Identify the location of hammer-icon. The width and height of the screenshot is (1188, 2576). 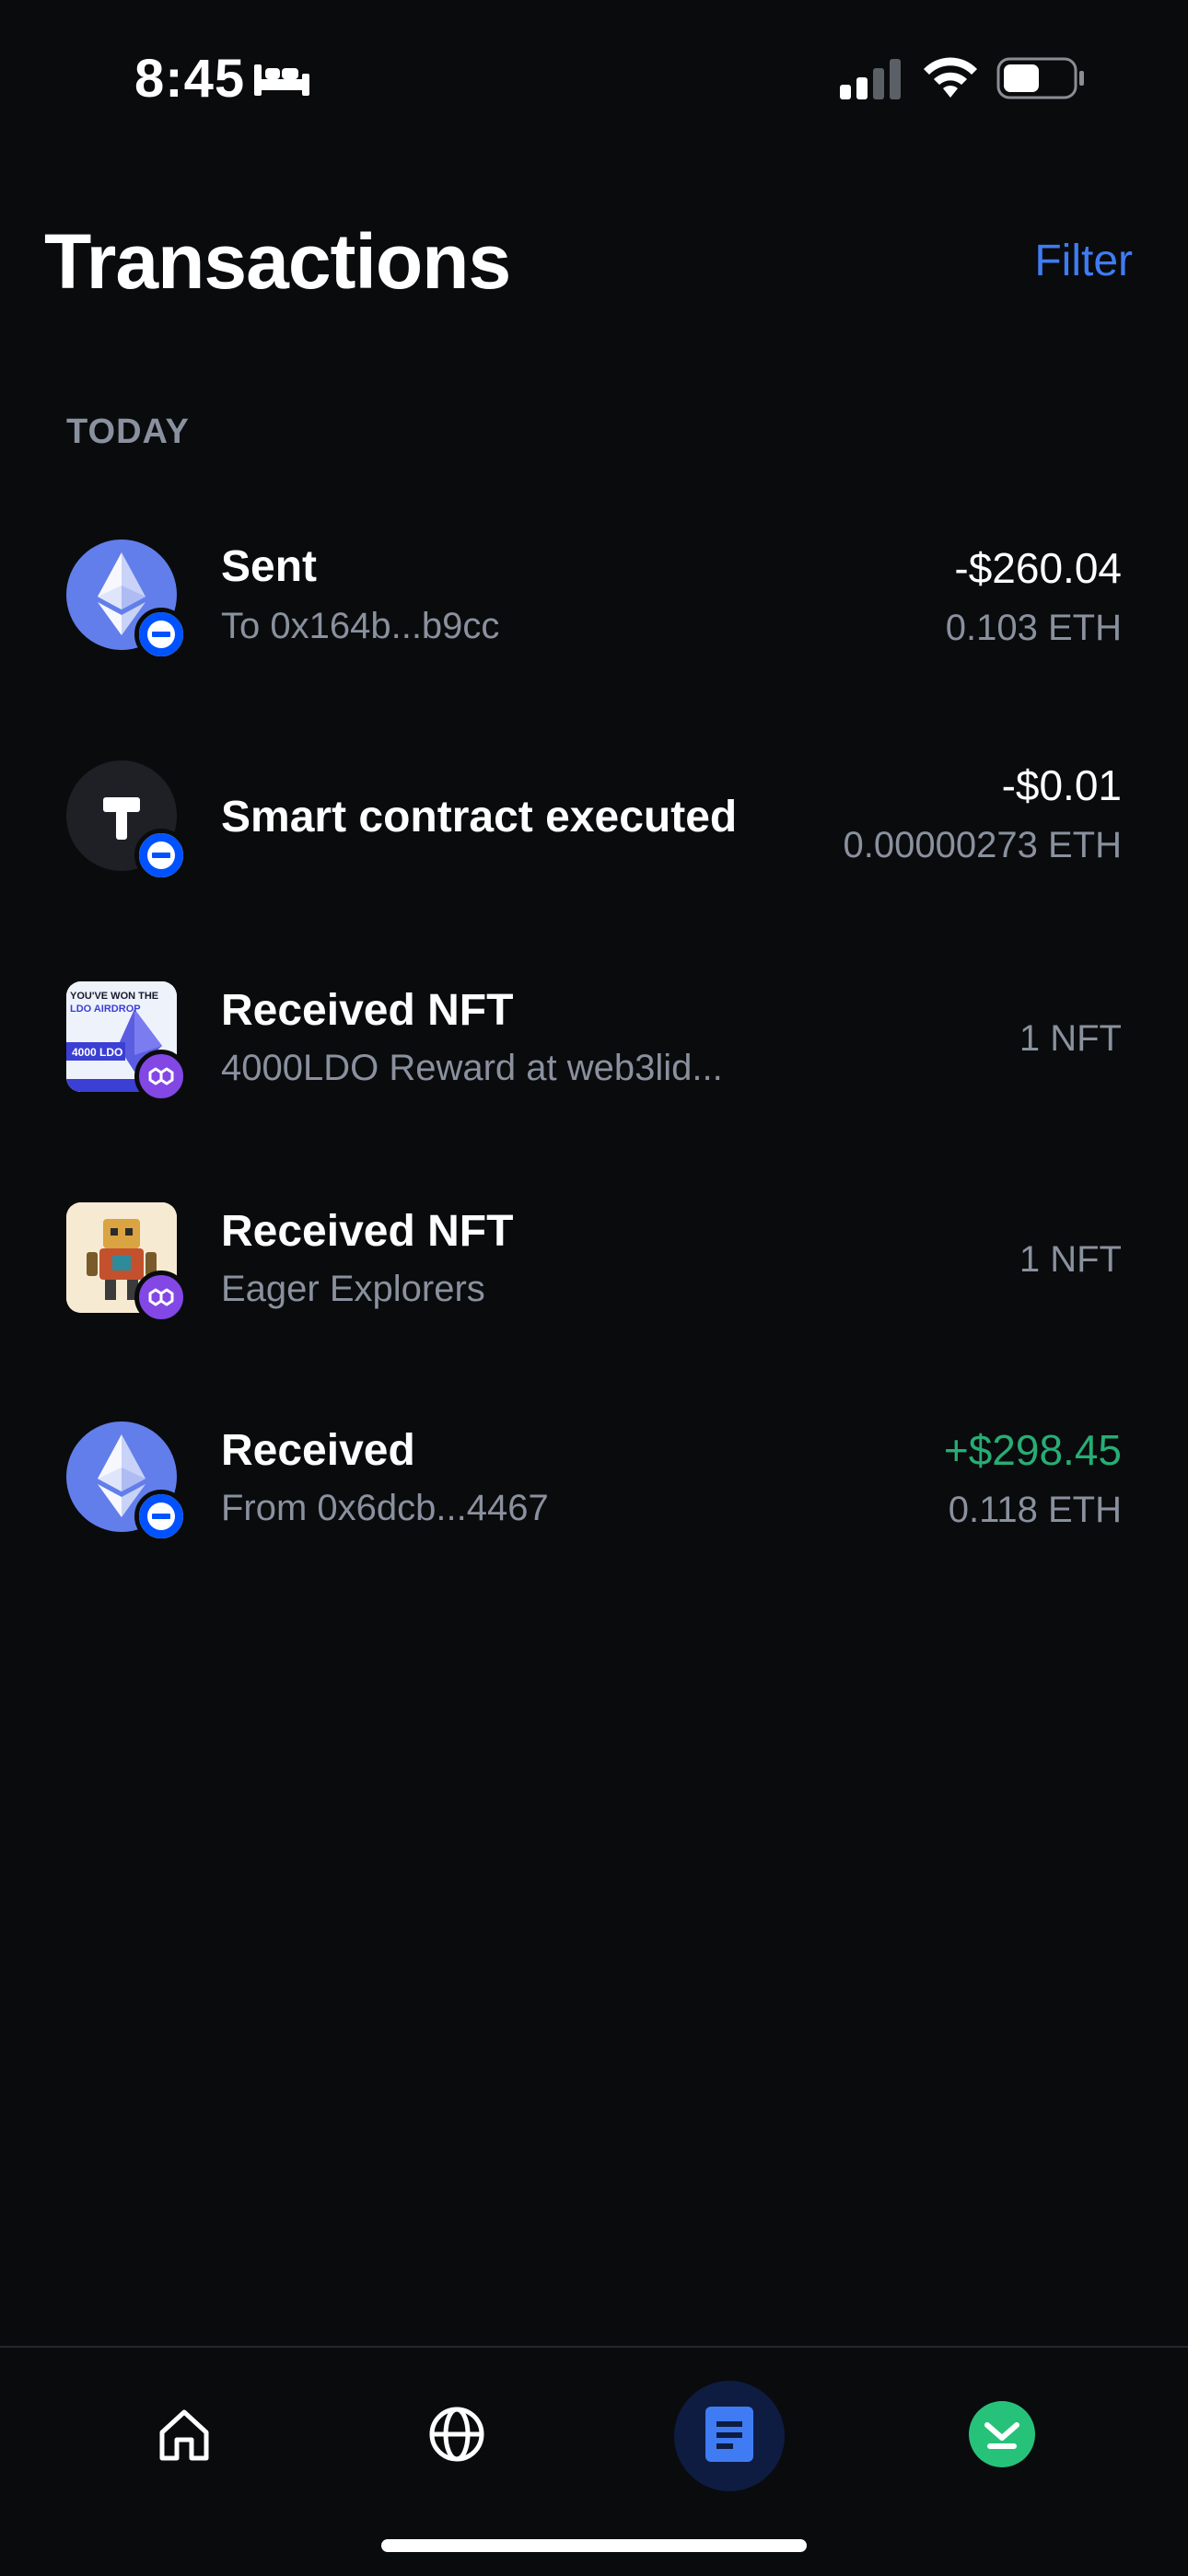
(127, 821).